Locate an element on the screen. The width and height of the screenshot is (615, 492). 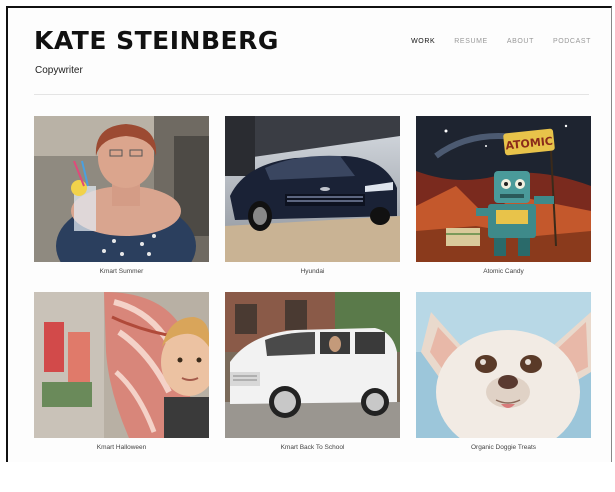
portfolio-item-kmart-back-to-school: Kmart Back To School is located at coordinates (312, 373).